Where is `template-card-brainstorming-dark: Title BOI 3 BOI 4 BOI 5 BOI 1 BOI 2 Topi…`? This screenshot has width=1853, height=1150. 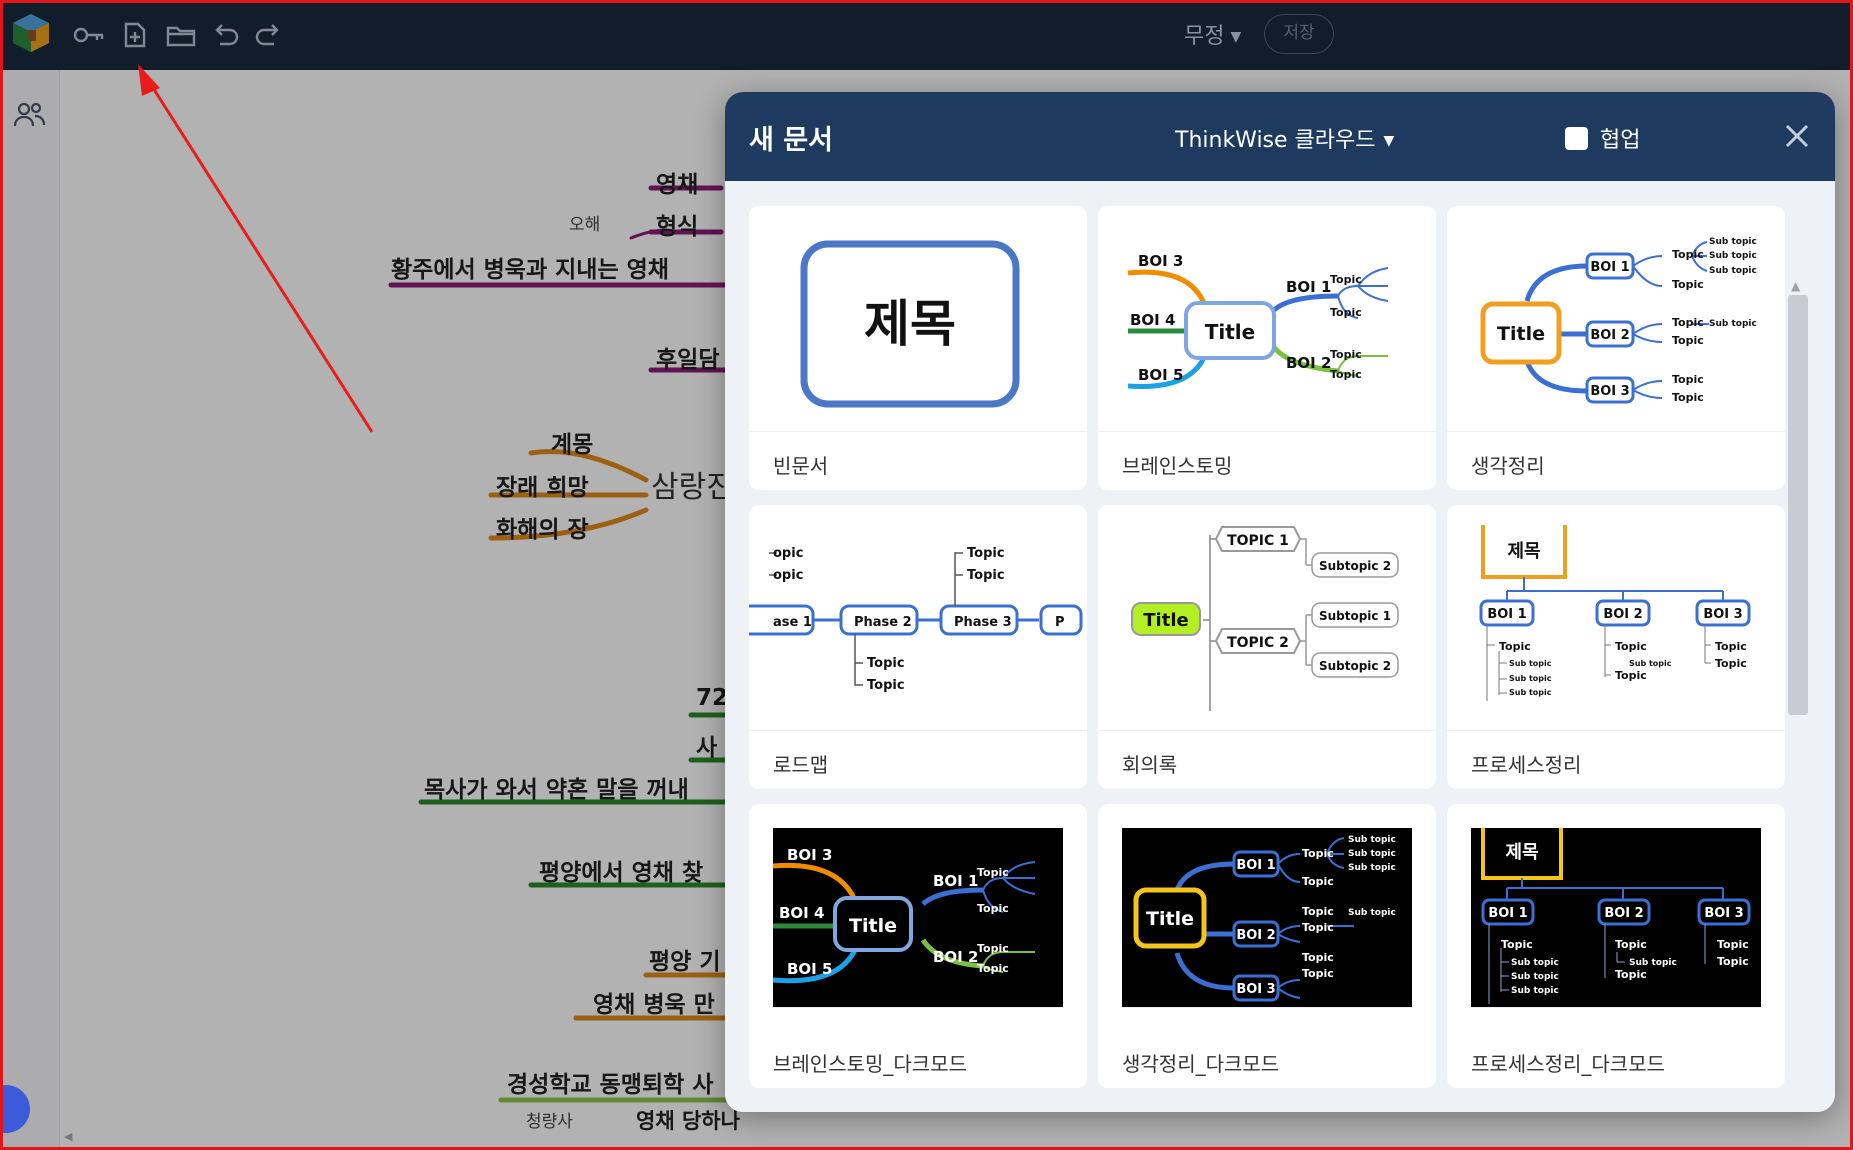 template-card-brainstorming-dark: Title BOI 3 BOI 4 BOI 5 BOI 1 BOI 2 Topi… is located at coordinates (918, 946).